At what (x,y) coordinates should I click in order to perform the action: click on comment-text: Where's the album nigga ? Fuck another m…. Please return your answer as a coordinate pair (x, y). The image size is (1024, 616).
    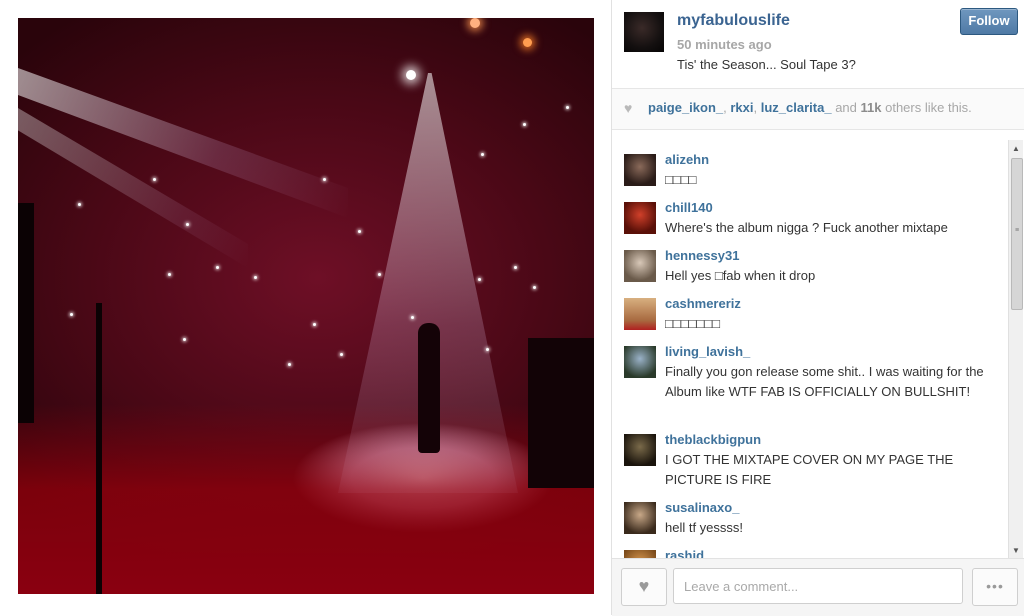
    Looking at the image, I should click on (806, 227).